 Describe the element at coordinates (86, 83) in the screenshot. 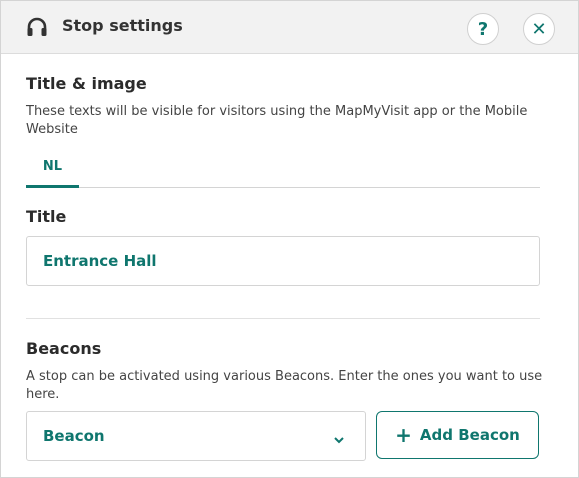

I see `title-image-heading: Title & image` at that location.